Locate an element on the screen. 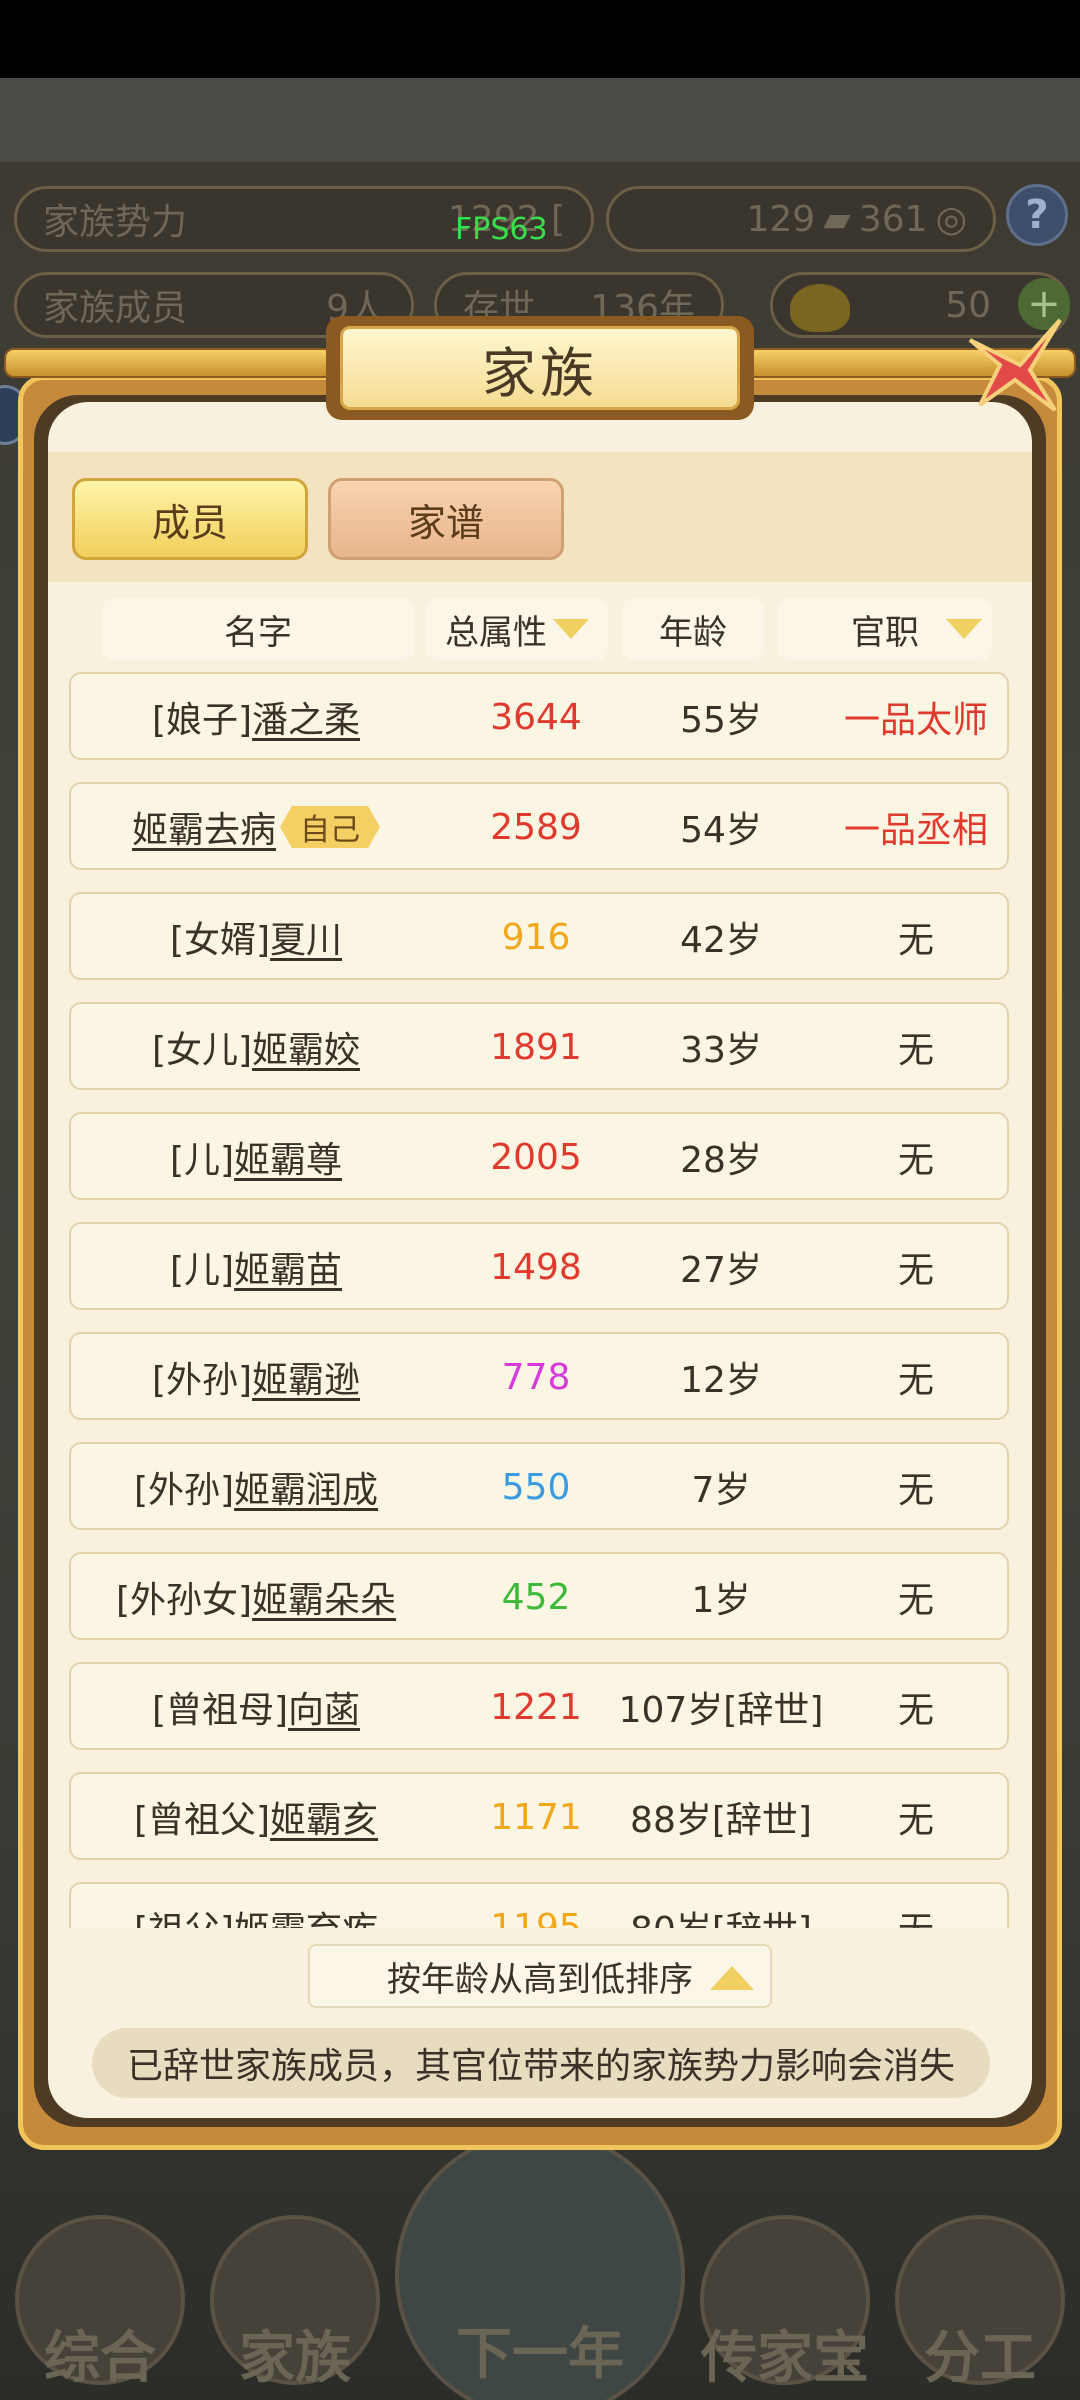  member-name-link: 姬霸苗 is located at coordinates (288, 1267).